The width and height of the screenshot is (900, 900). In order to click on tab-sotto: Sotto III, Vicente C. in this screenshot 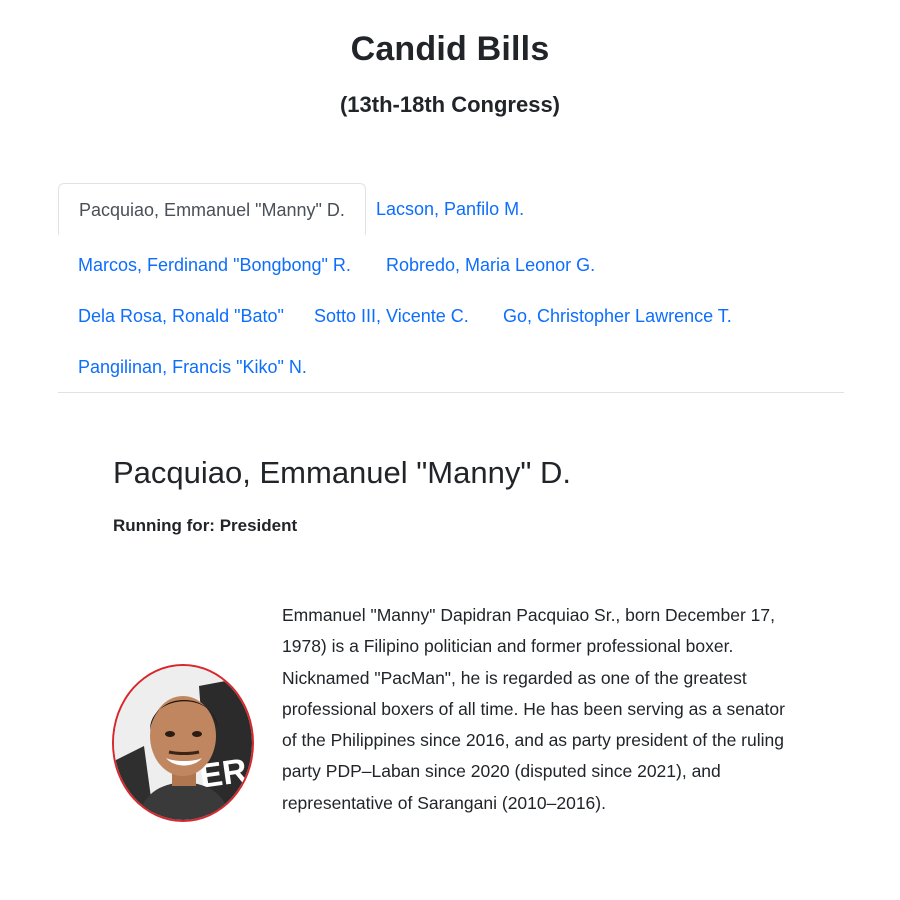, I will do `click(391, 316)`.